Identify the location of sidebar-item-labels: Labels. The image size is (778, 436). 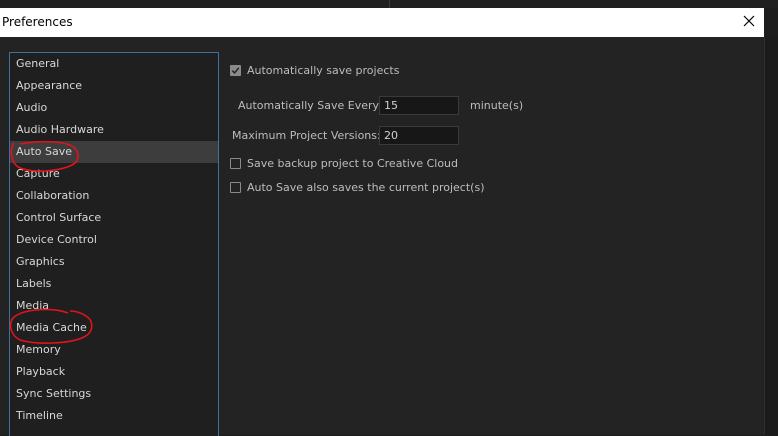
(114, 284).